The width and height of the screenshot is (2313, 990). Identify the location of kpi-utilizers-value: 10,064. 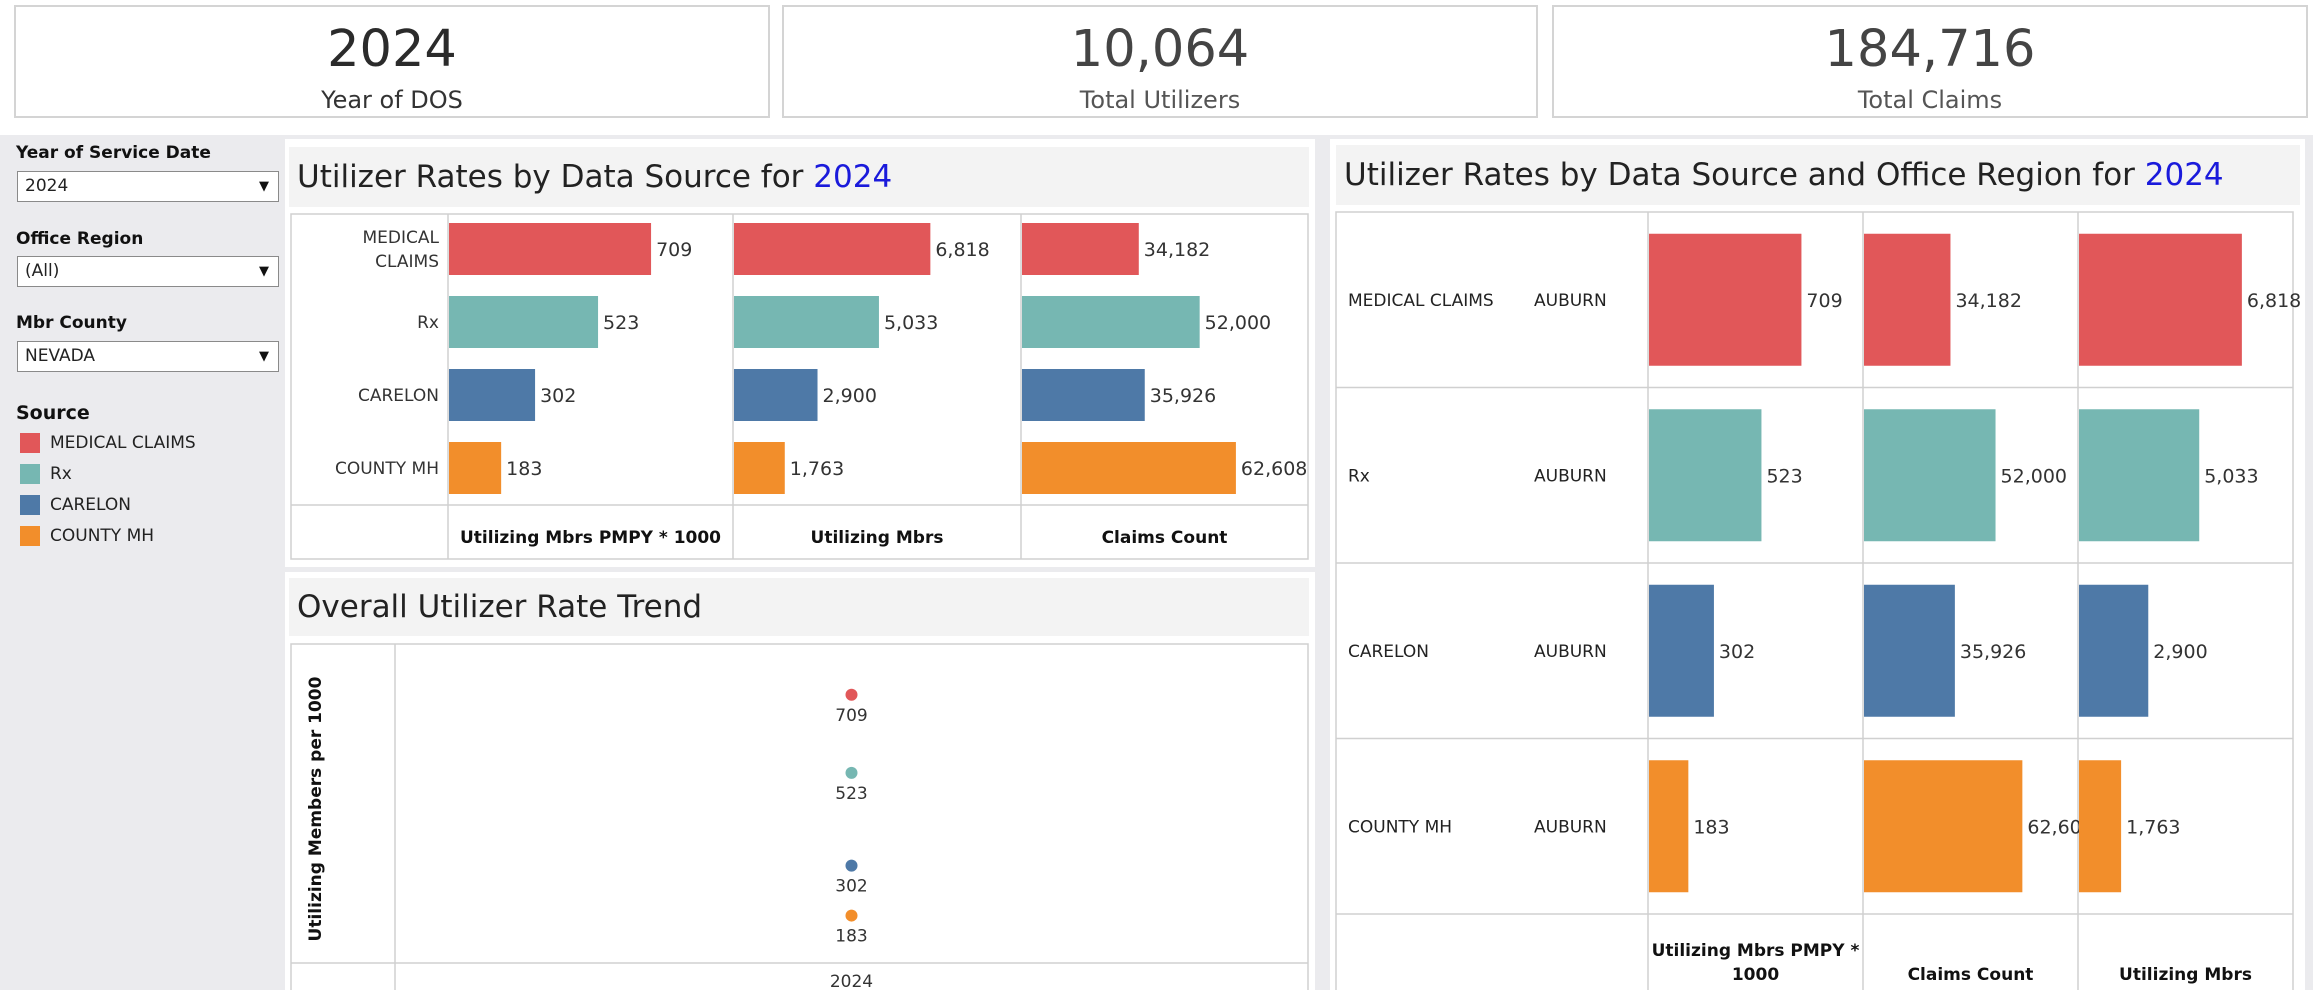
(1160, 49).